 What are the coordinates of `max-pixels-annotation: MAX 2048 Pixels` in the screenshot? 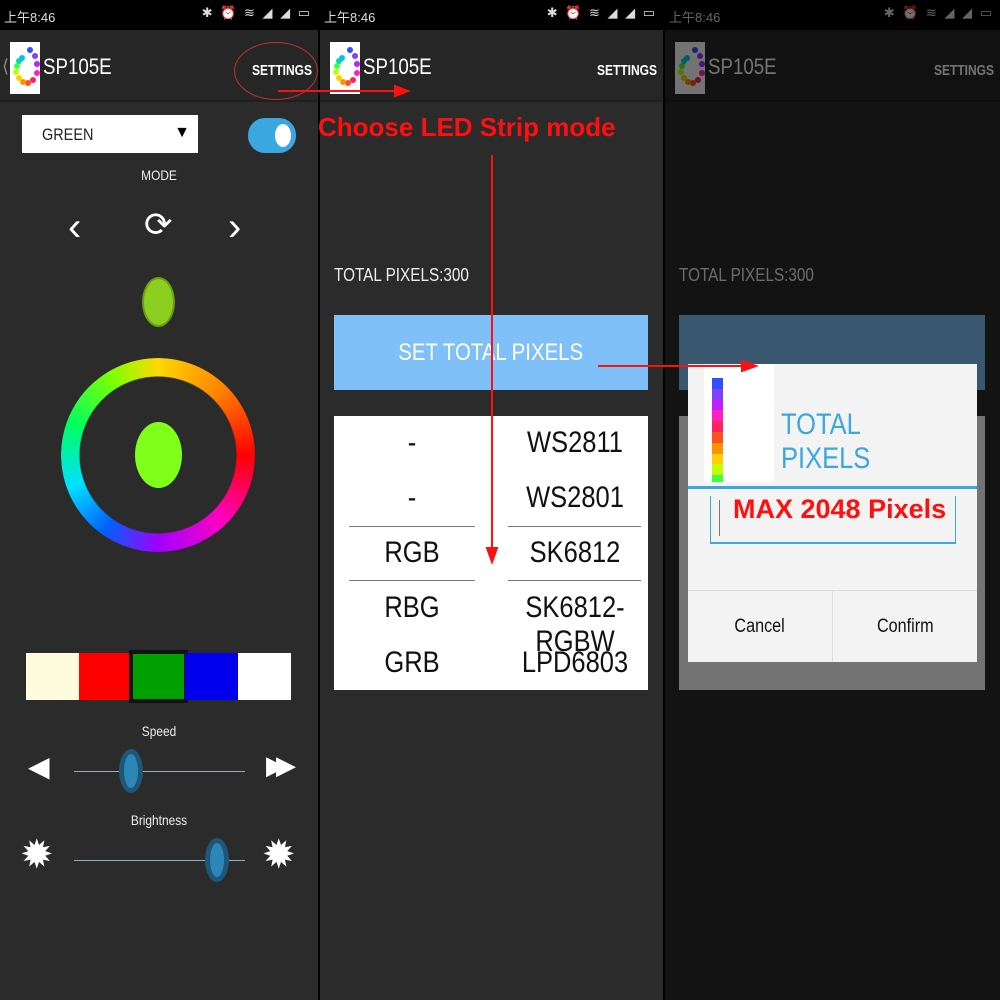 It's located at (840, 509).